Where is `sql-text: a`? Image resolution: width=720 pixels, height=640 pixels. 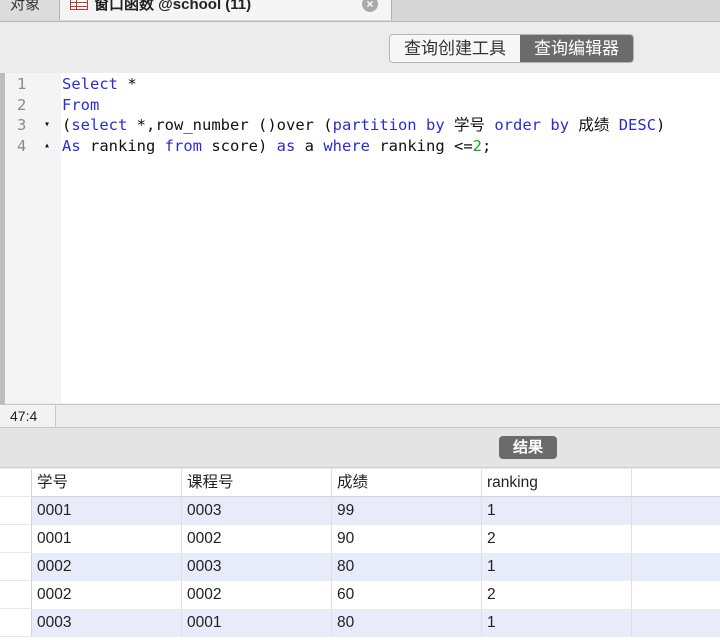
sql-text: a is located at coordinates (309, 145).